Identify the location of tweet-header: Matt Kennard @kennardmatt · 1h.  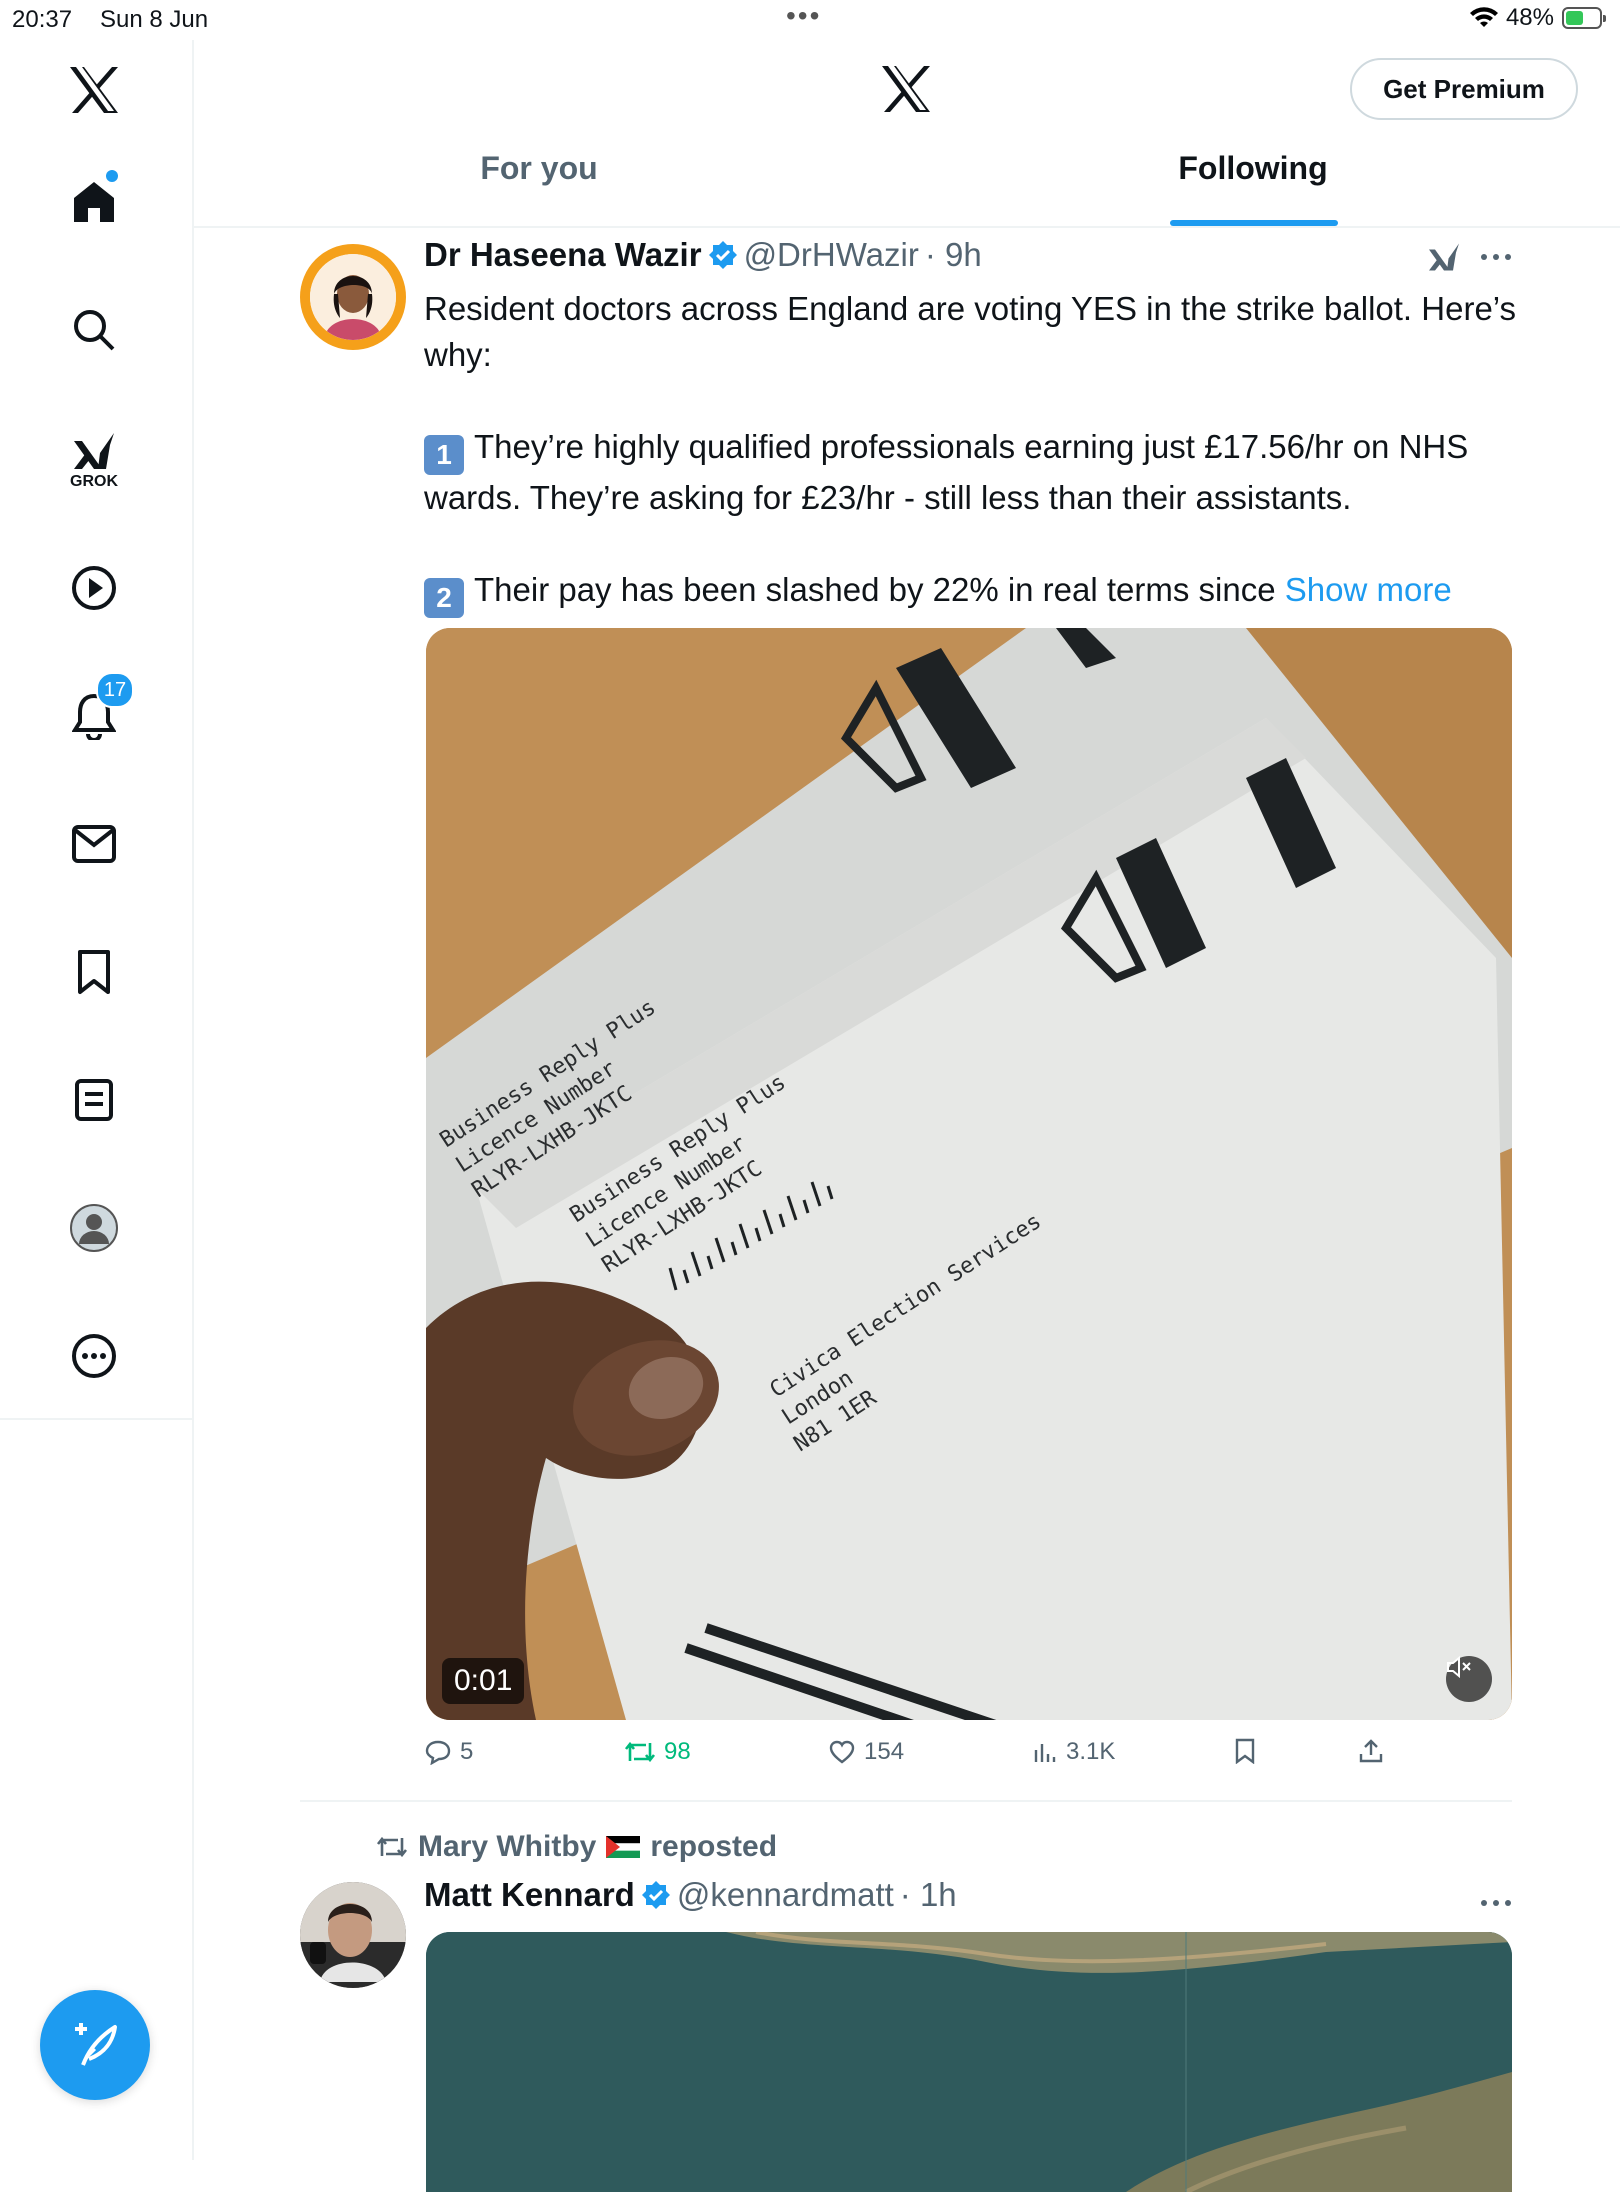
(690, 1895).